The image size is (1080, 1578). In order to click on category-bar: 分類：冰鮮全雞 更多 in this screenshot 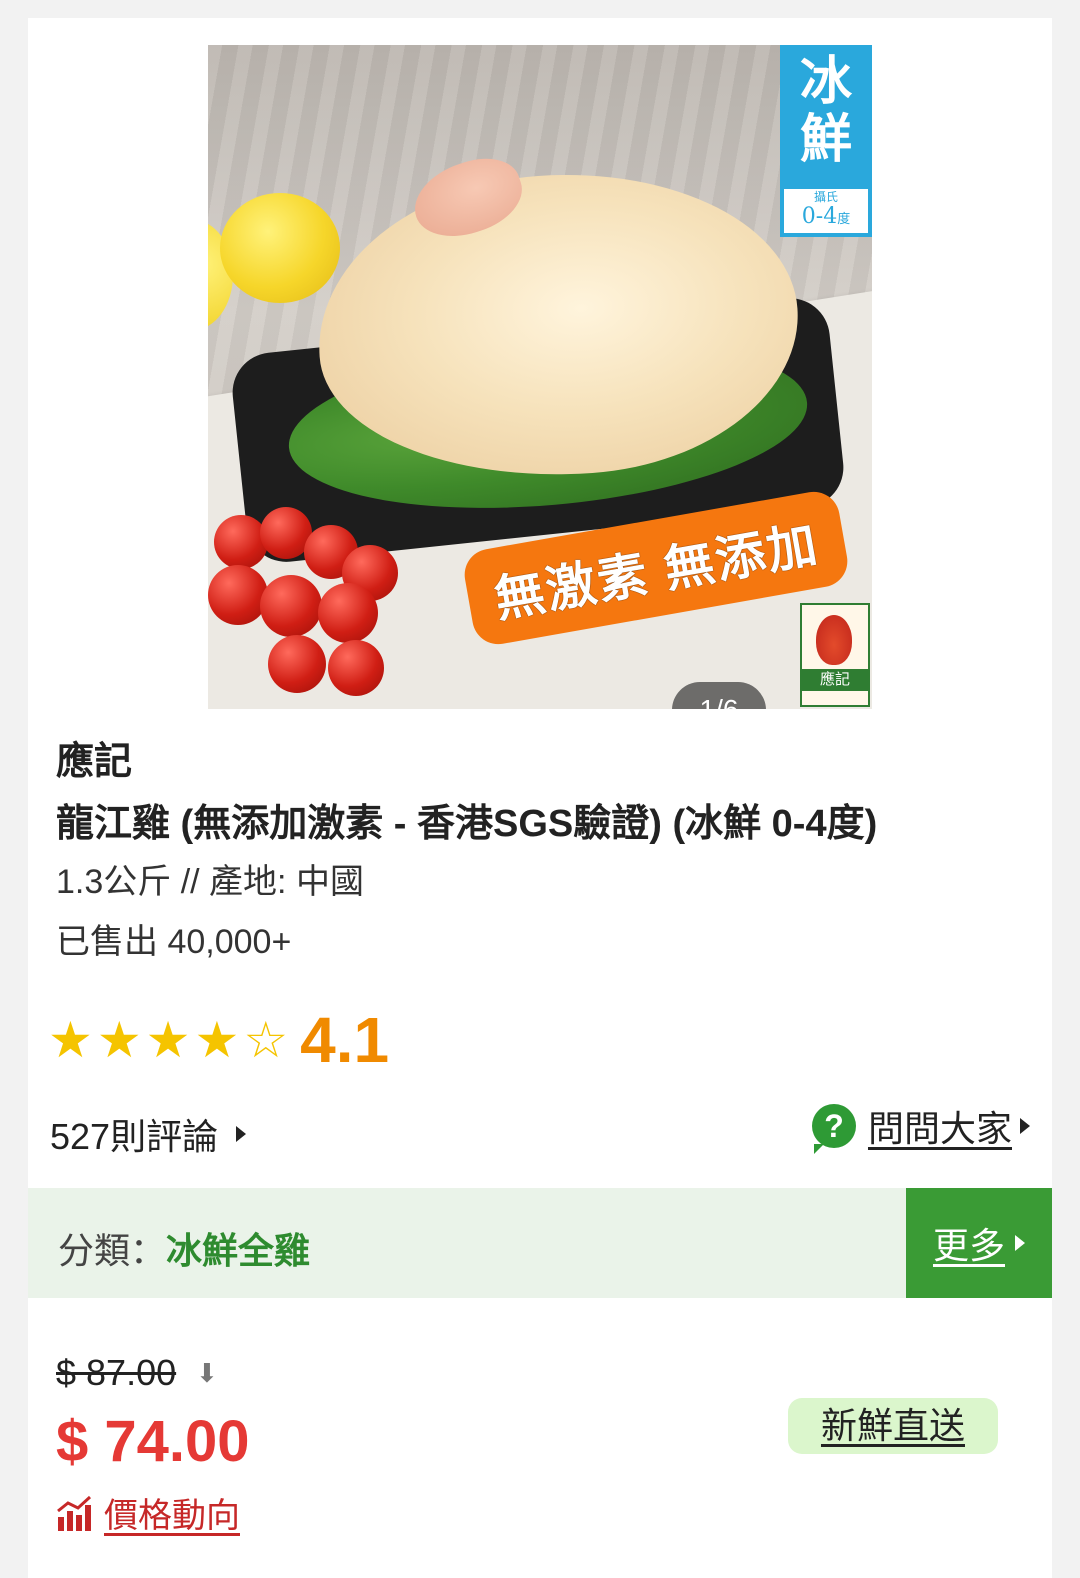, I will do `click(540, 1243)`.